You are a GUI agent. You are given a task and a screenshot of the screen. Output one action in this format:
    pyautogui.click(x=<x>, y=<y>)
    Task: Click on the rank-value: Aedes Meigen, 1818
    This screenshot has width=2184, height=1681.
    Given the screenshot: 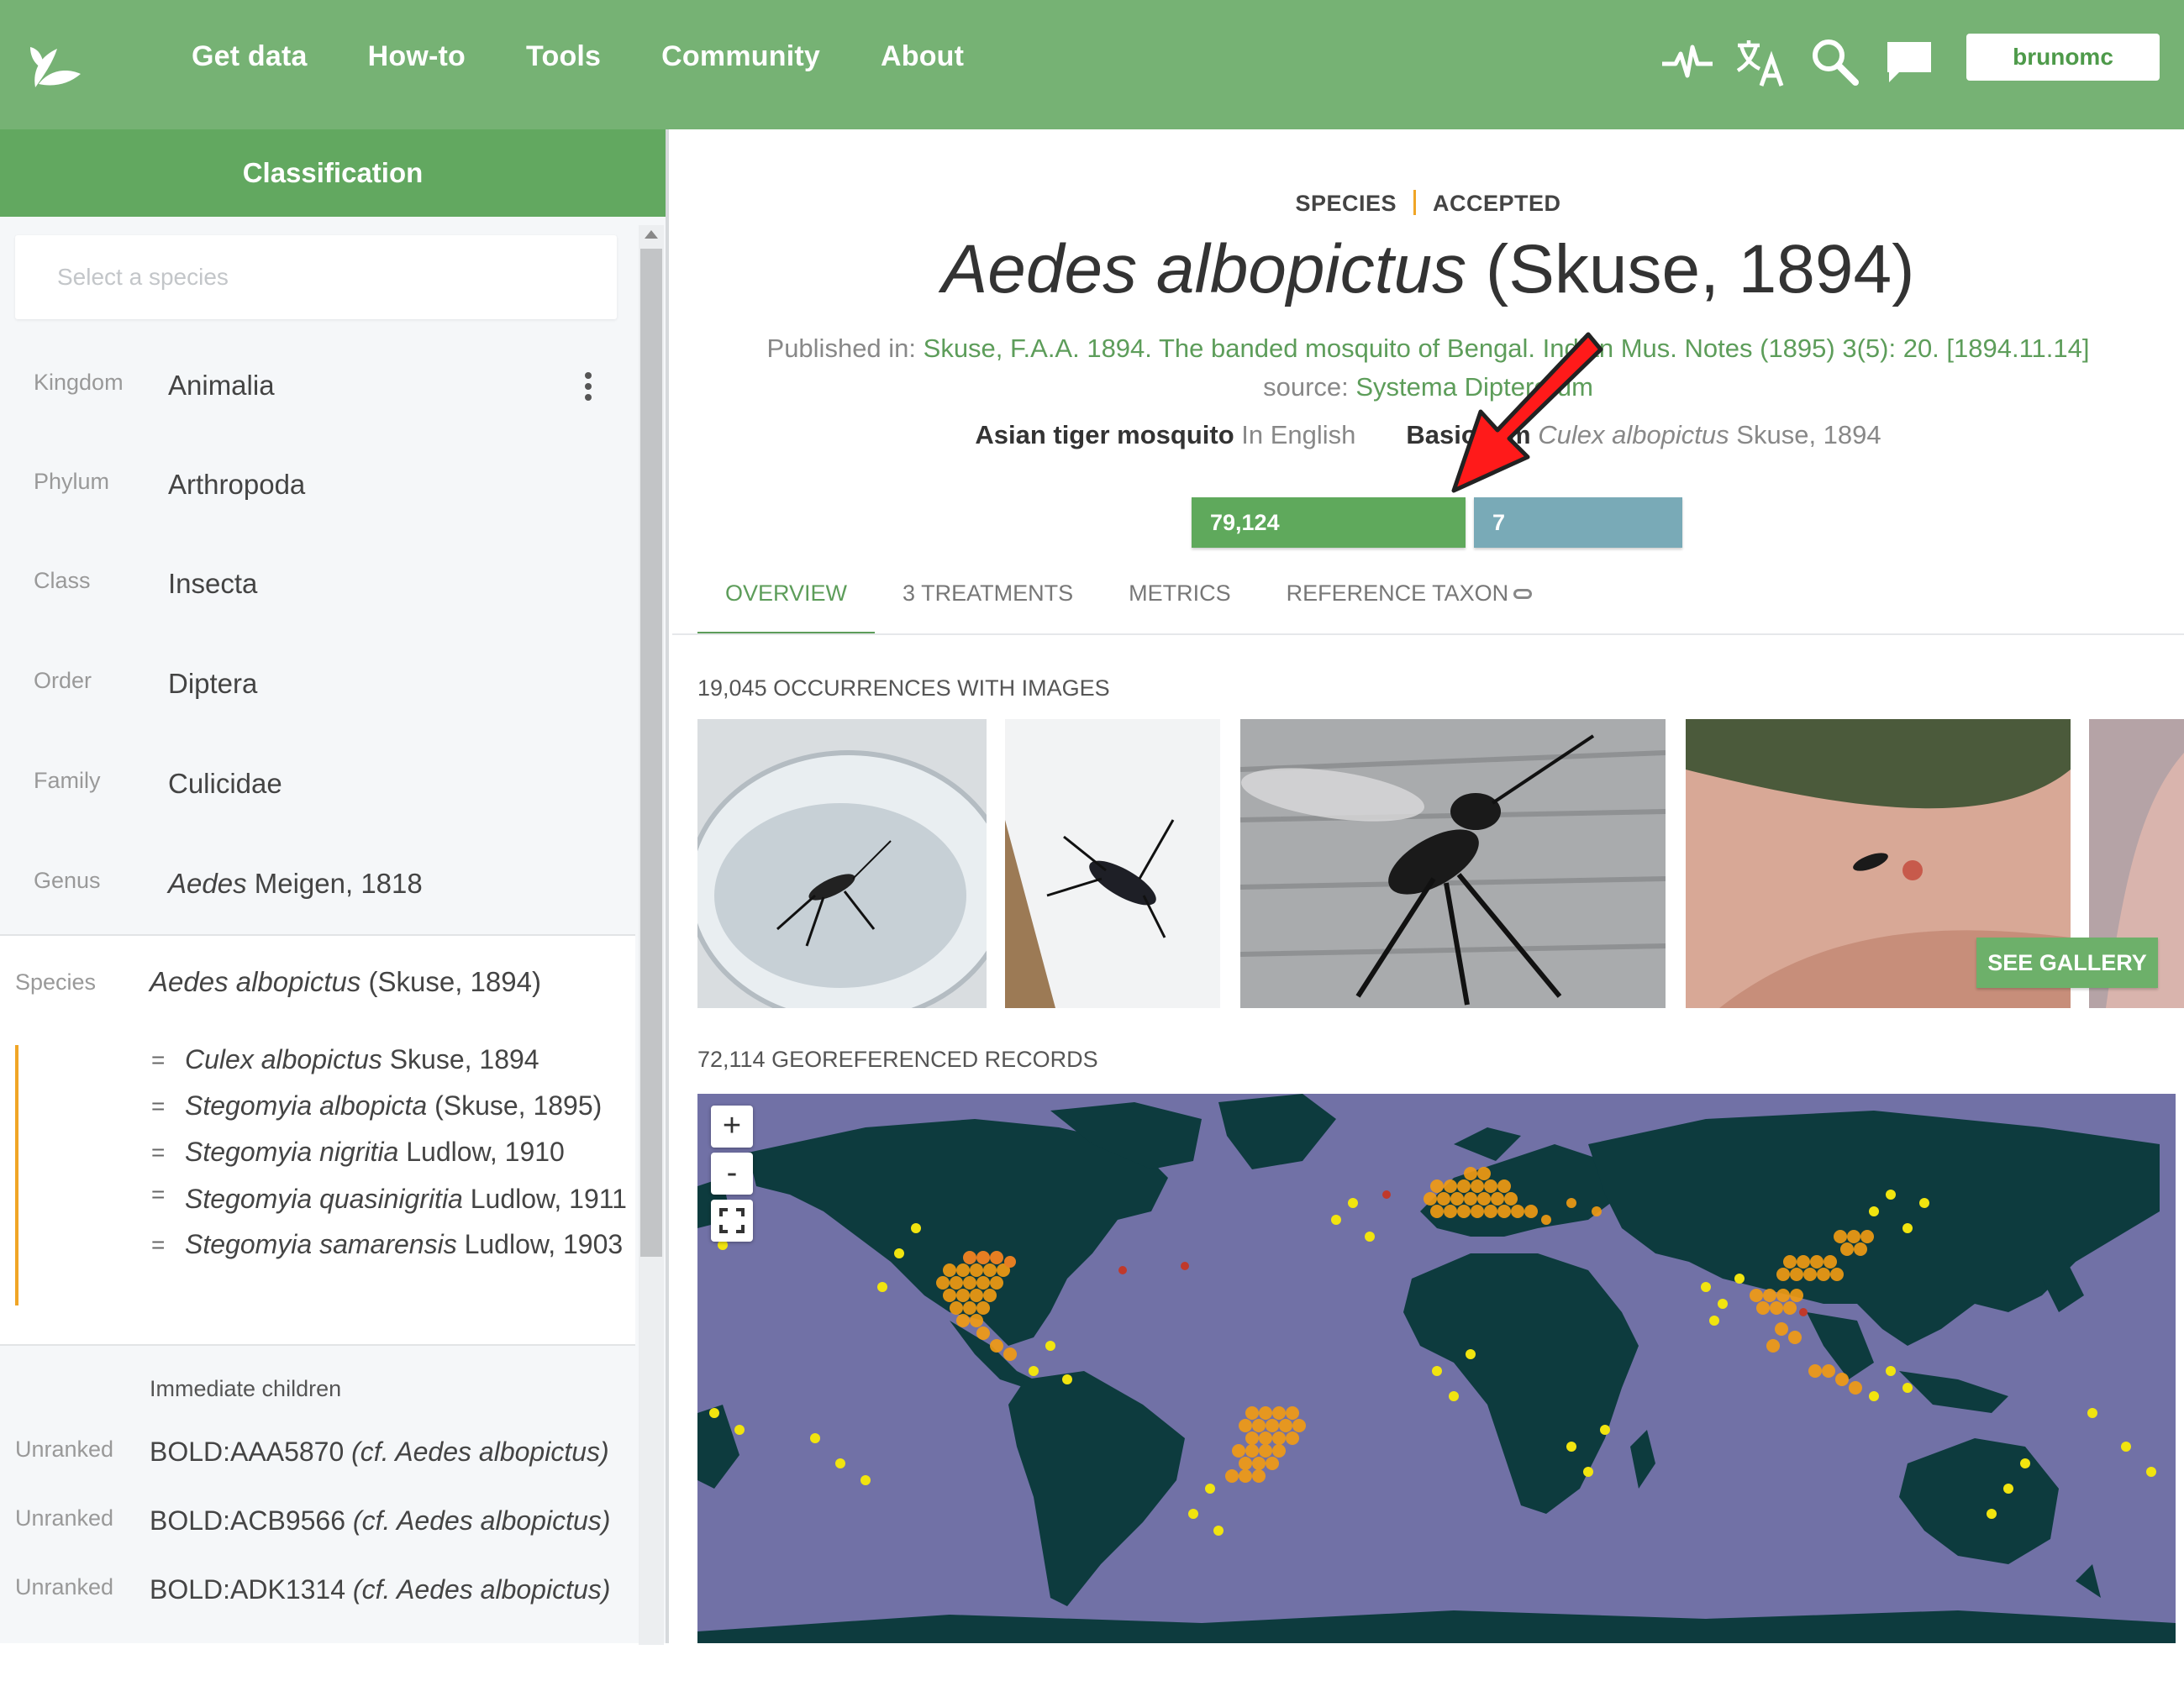 What is the action you would take?
    pyautogui.click(x=295, y=884)
    